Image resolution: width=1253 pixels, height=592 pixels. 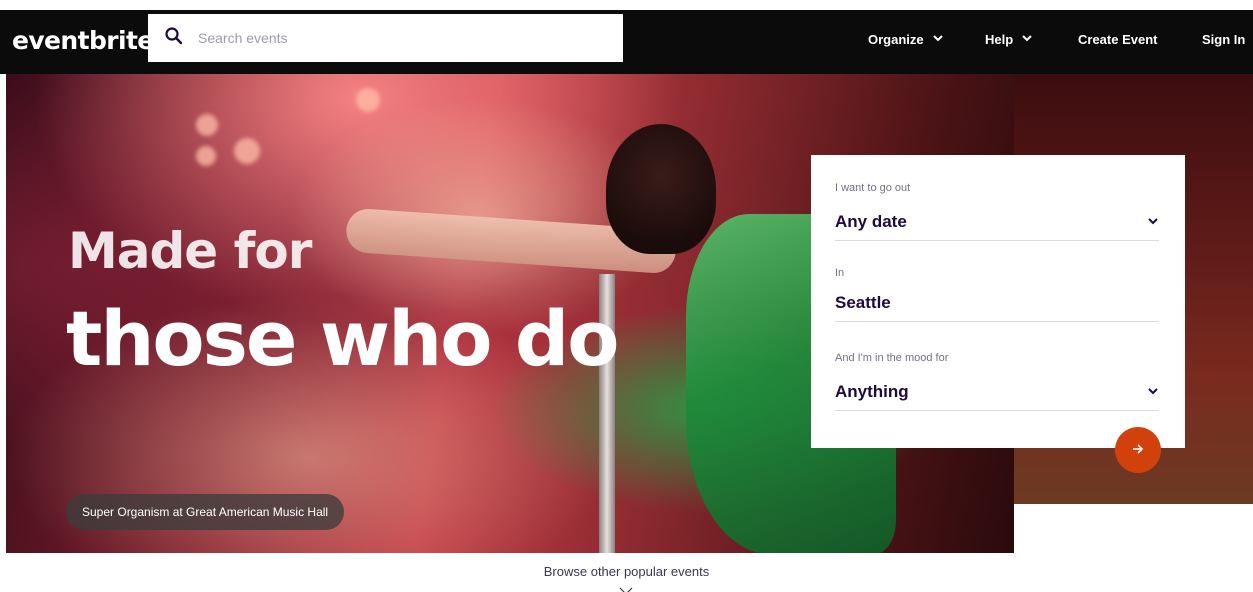 What do you see at coordinates (892, 358) in the screenshot?
I see `mood-label: And I'm in the mood for` at bounding box center [892, 358].